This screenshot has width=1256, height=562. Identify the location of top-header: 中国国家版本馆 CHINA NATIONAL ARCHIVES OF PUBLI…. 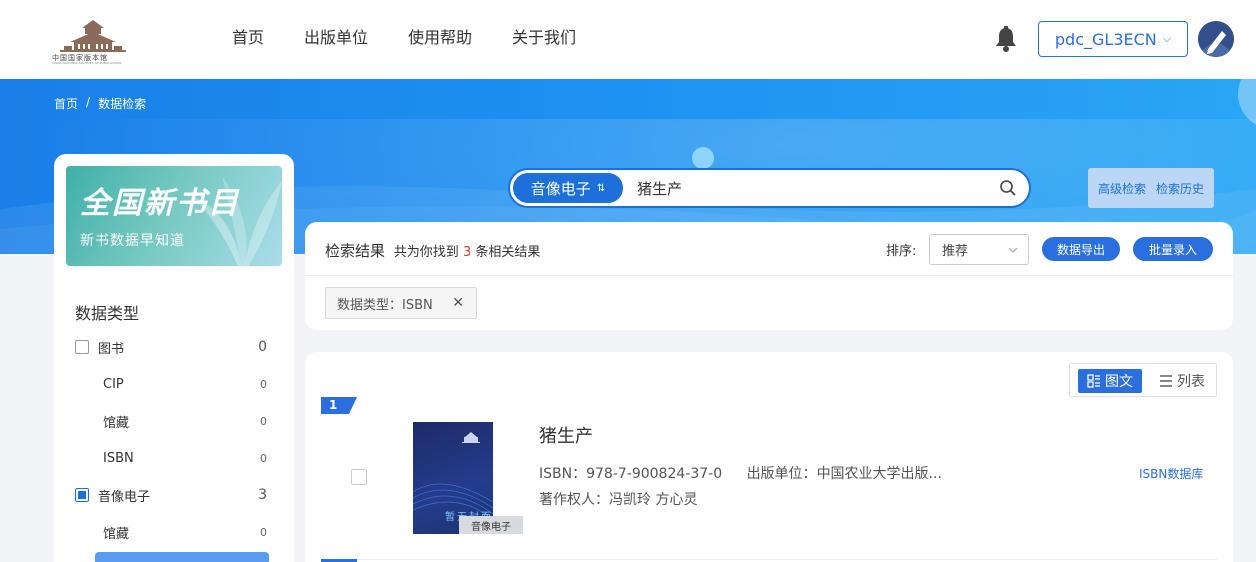
(628, 39).